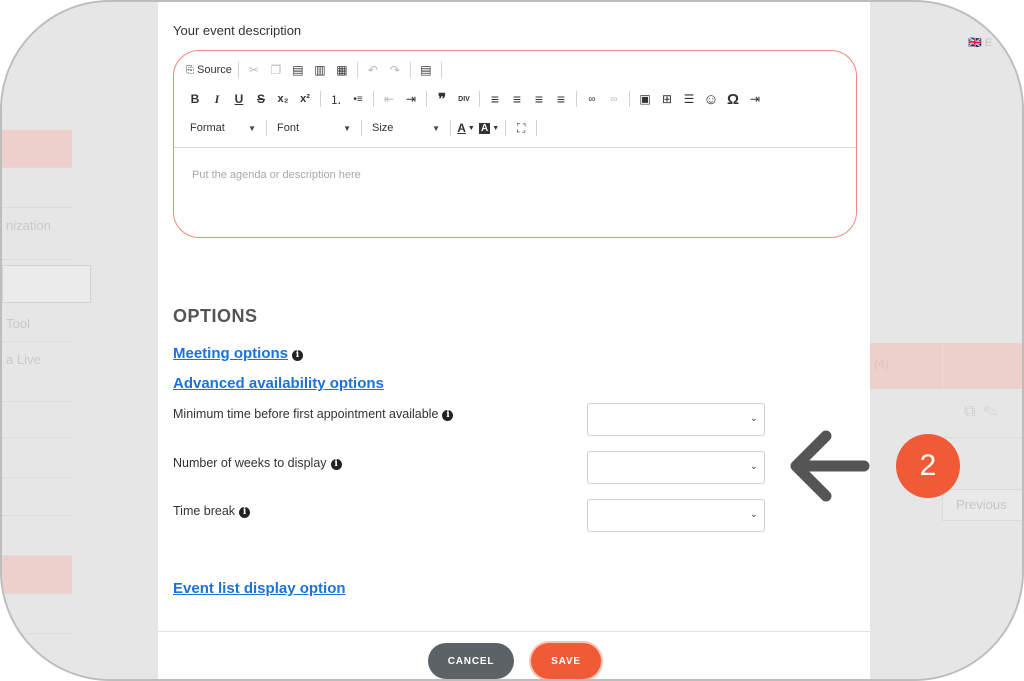  I want to click on image-icon: ▣, so click(645, 99).